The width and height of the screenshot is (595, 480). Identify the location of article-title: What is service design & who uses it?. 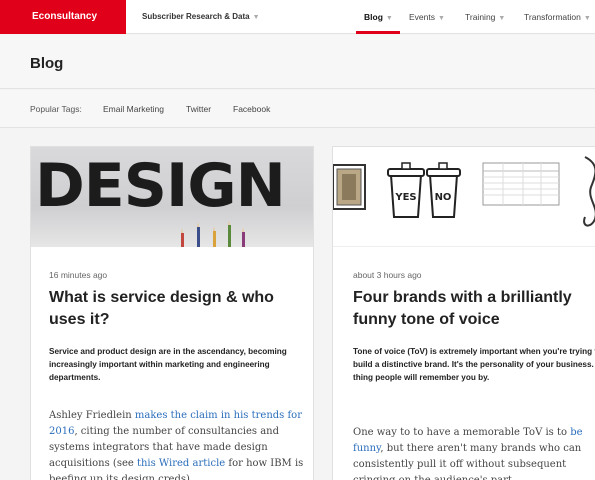
(175, 308).